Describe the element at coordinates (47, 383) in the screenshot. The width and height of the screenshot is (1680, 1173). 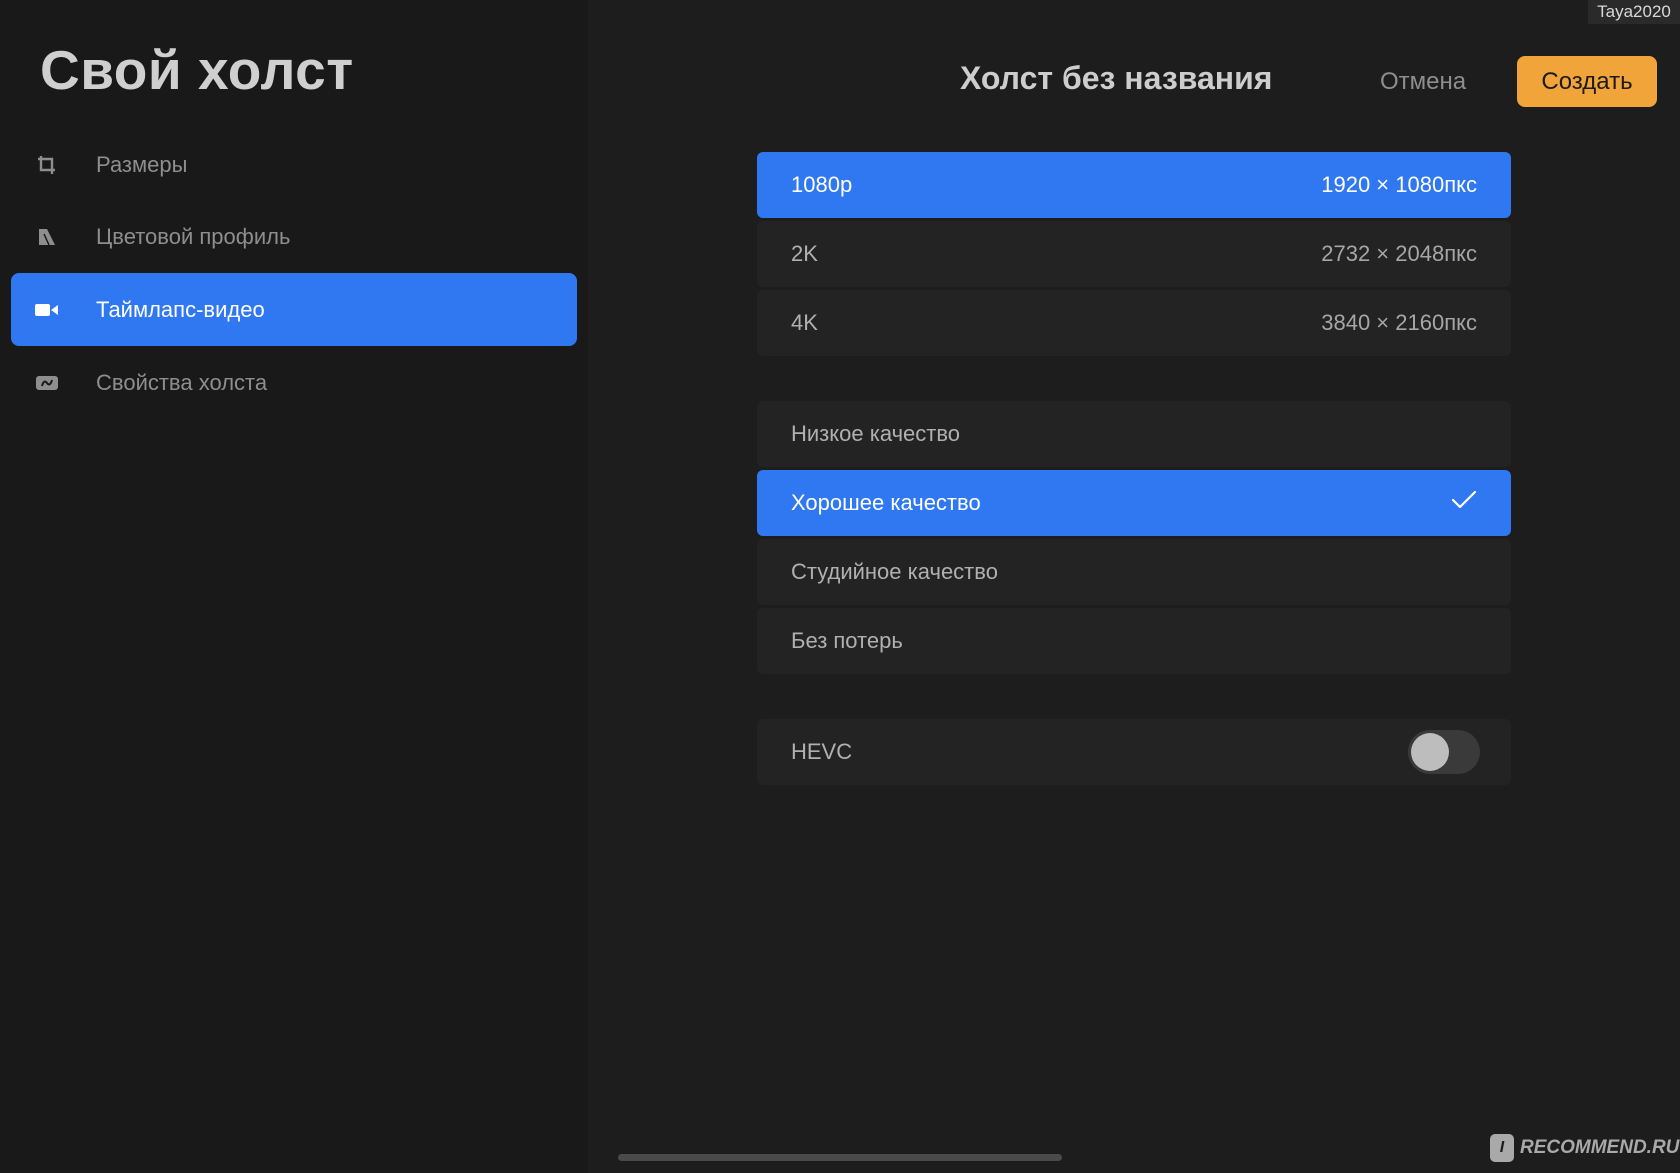
I see `canvas-properties-icon` at that location.